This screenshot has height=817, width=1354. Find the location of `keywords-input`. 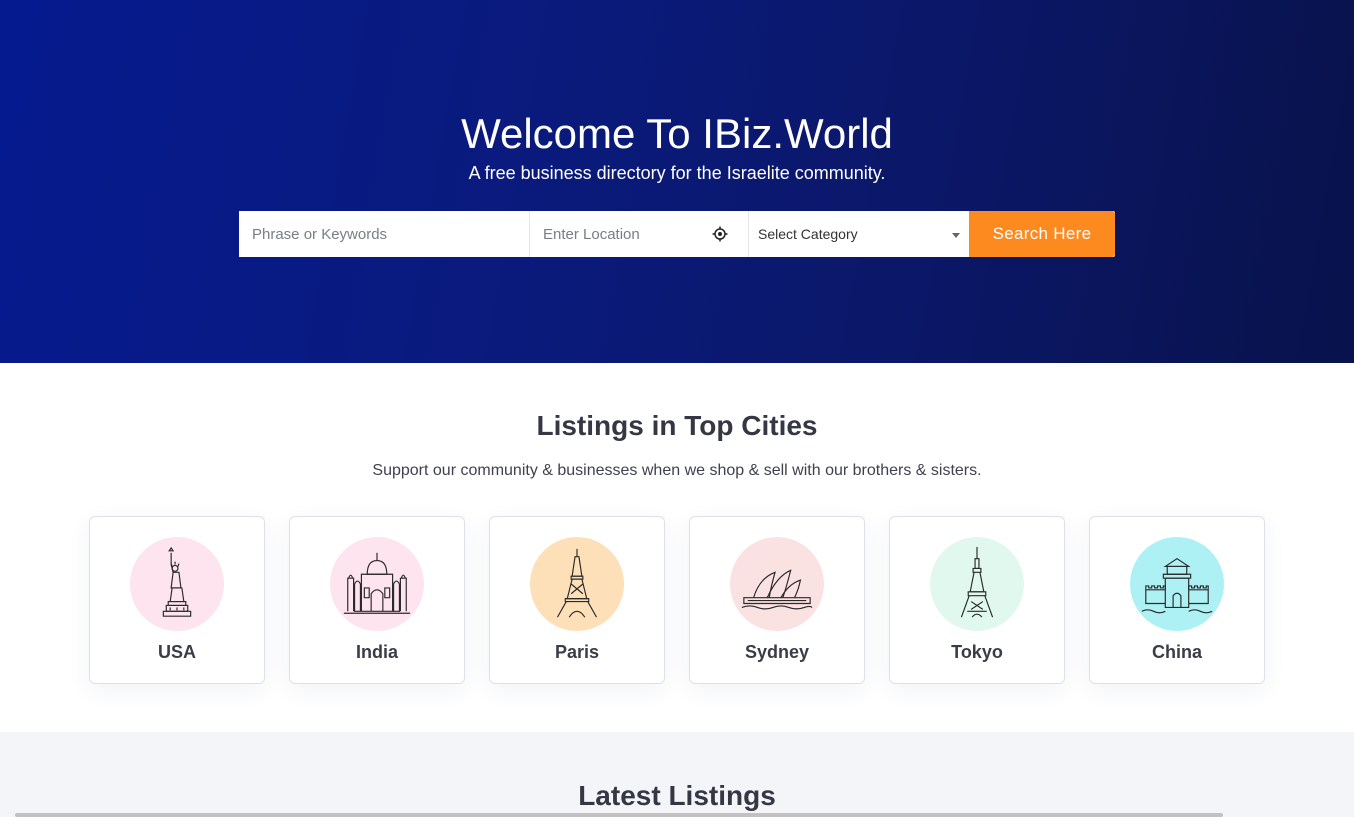

keywords-input is located at coordinates (384, 234).